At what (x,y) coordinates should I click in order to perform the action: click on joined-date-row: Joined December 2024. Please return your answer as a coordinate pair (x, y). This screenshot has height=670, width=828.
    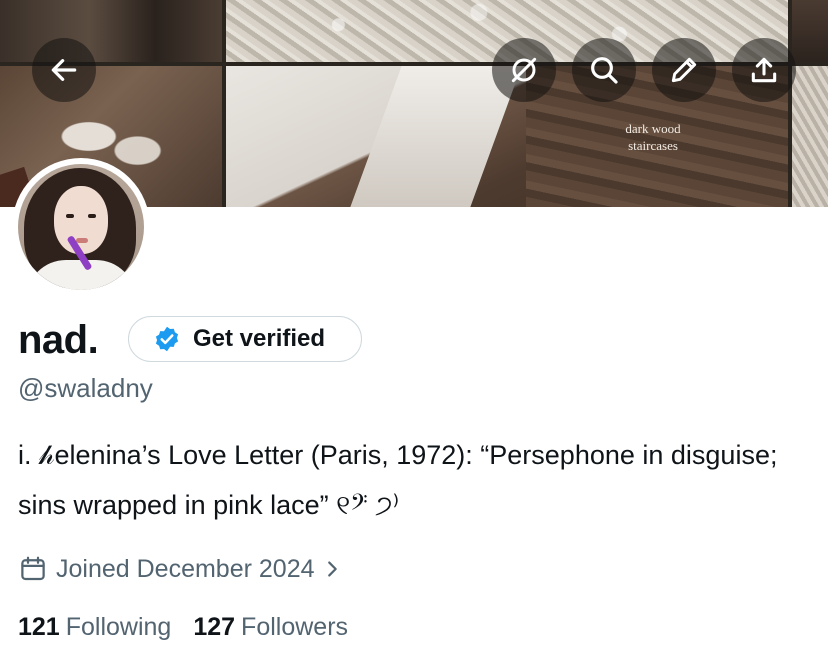
    Looking at the image, I should click on (180, 569).